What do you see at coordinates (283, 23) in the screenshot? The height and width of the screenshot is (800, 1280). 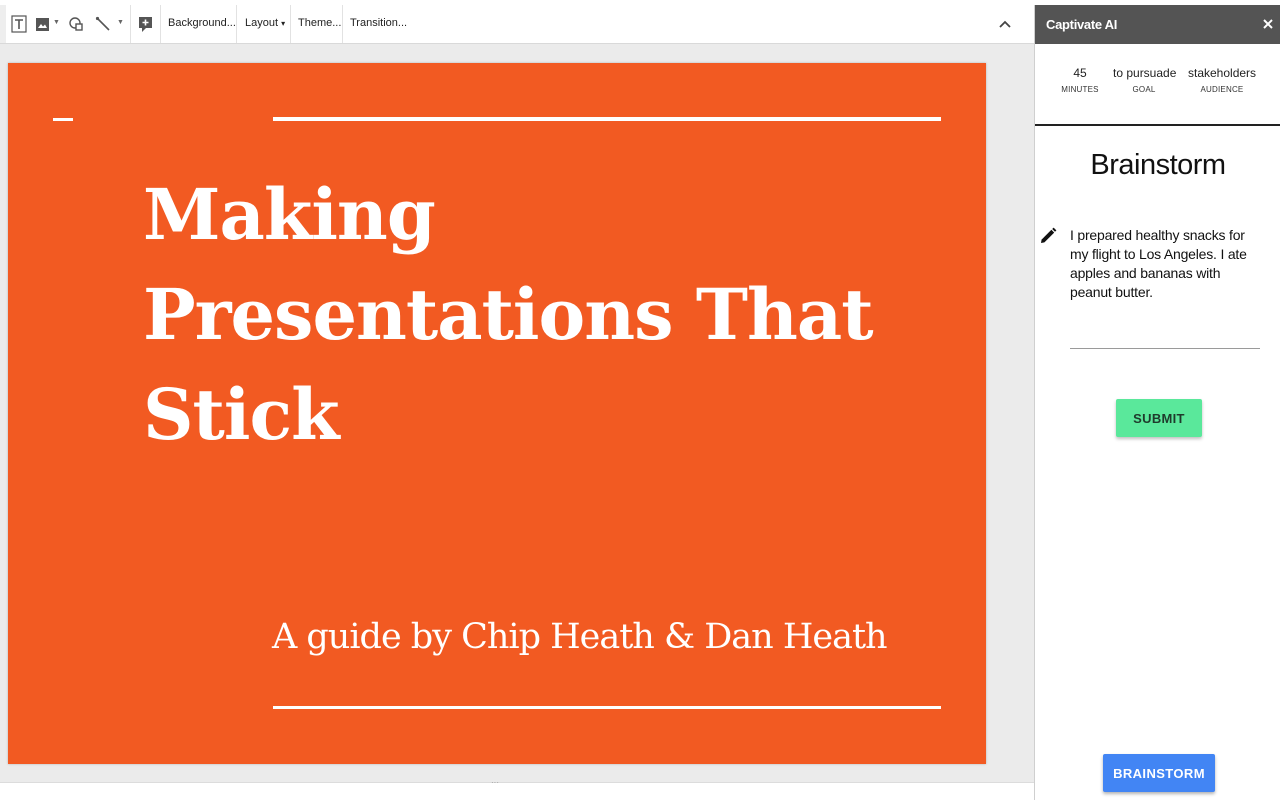 I see `layout-caret: ▾` at bounding box center [283, 23].